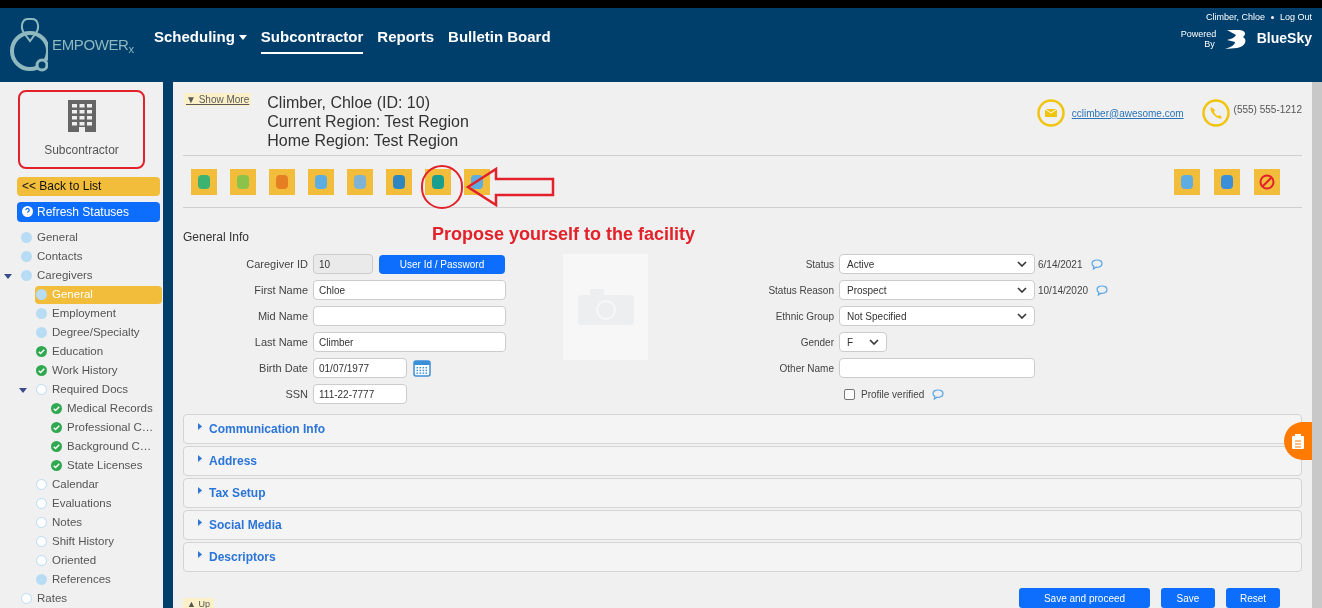 This screenshot has width=1322, height=608. What do you see at coordinates (937, 264) in the screenshot?
I see `dropdown: Active` at bounding box center [937, 264].